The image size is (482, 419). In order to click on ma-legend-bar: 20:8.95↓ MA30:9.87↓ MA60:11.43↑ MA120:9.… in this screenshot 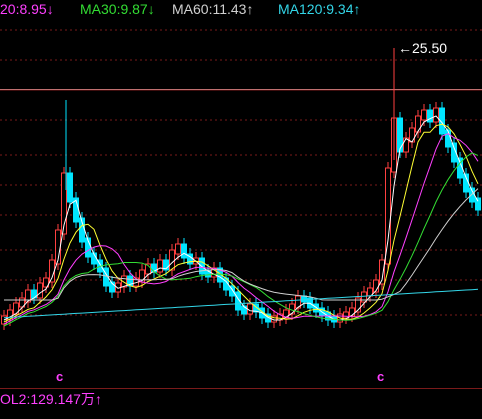, I will do `click(241, 10)`.